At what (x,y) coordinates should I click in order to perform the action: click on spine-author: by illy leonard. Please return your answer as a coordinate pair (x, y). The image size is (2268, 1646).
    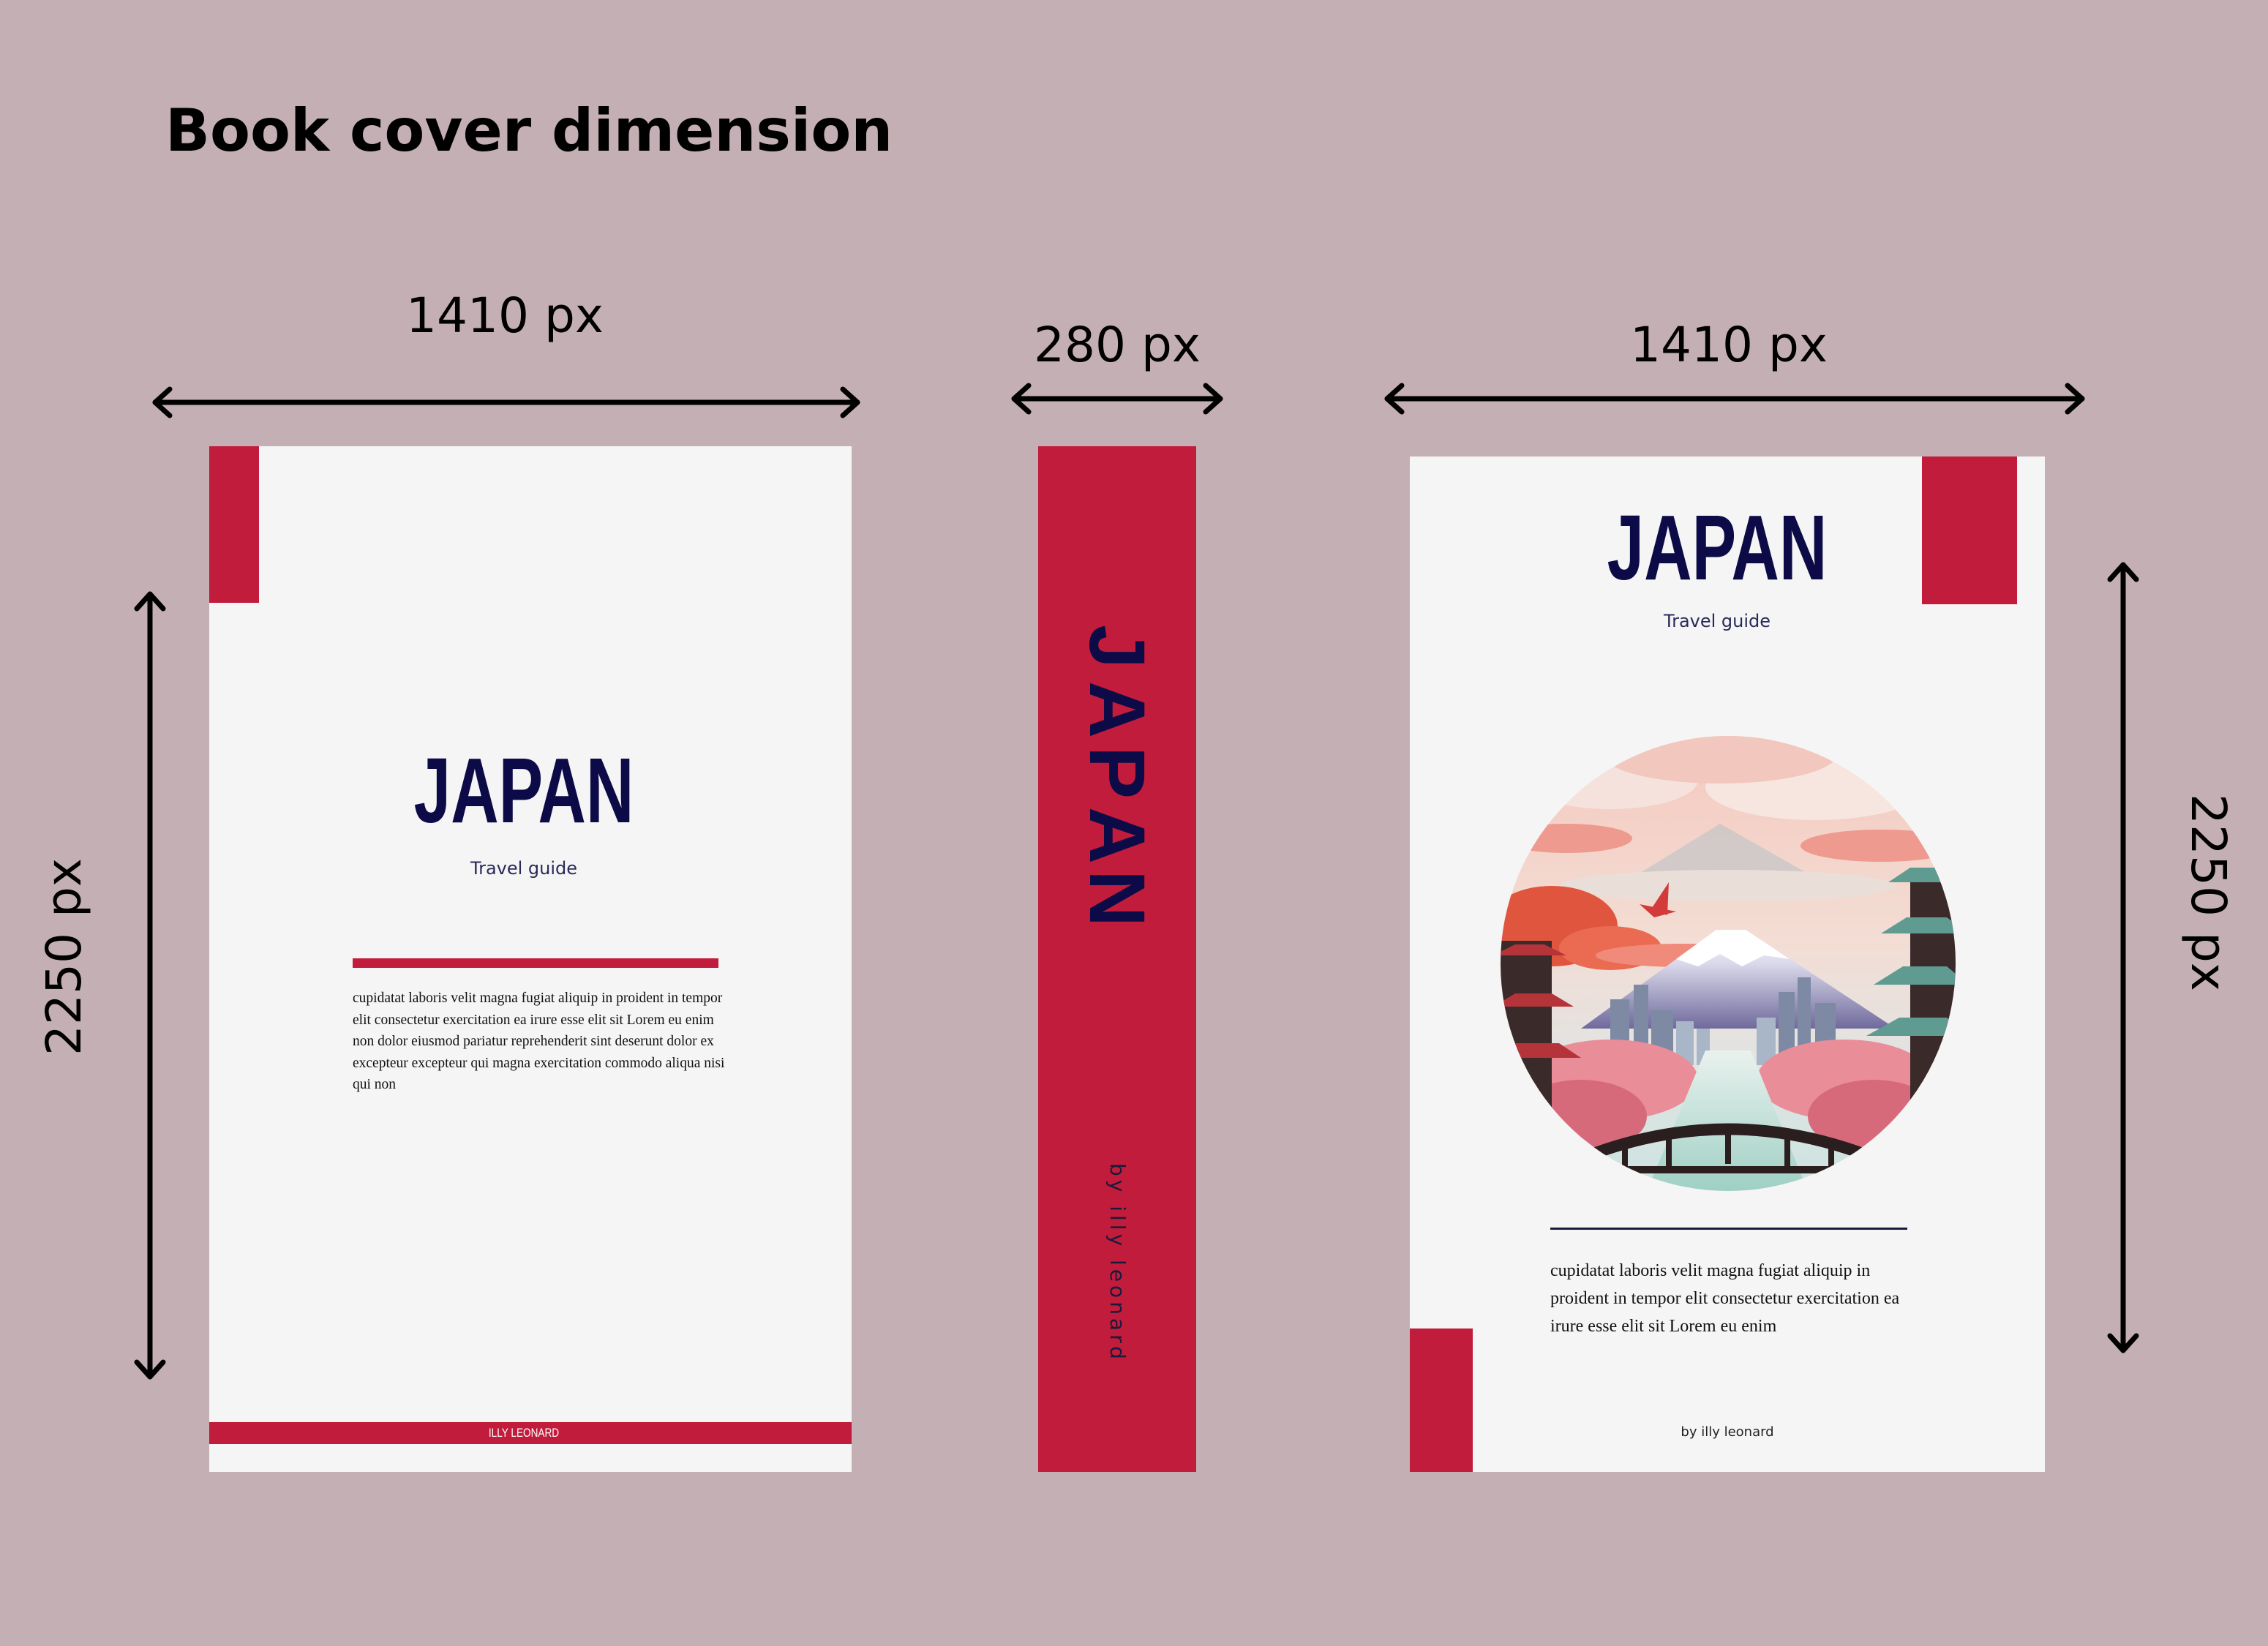
    Looking at the image, I should click on (1117, 1263).